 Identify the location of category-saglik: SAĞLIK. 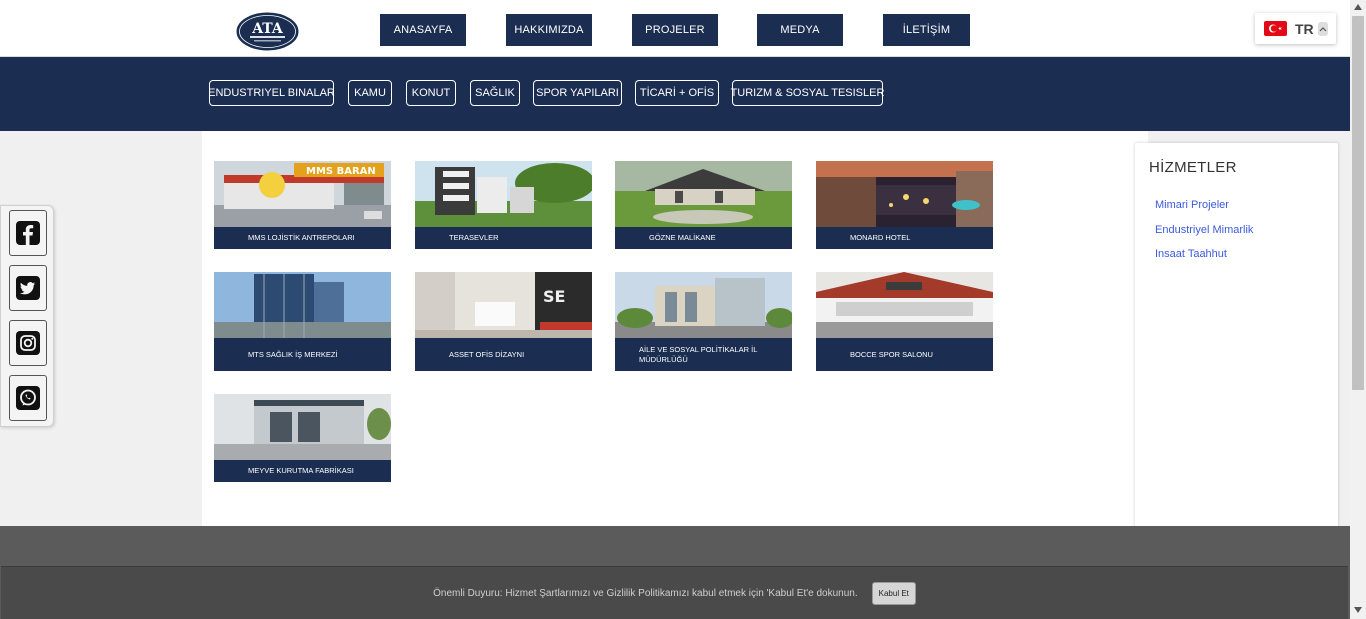
(495, 93).